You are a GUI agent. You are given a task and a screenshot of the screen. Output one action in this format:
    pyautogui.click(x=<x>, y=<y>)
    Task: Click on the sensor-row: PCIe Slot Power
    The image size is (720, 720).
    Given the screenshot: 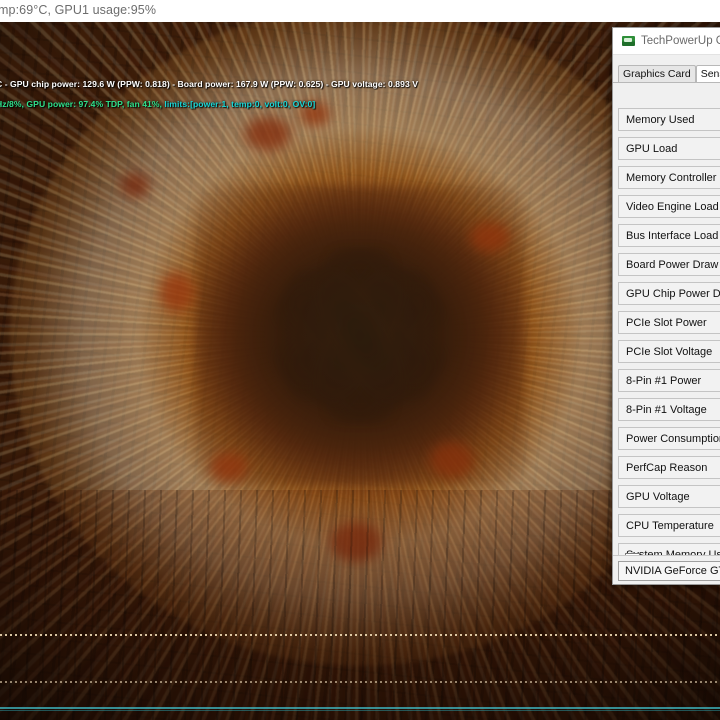 What is the action you would take?
    pyautogui.click(x=669, y=322)
    